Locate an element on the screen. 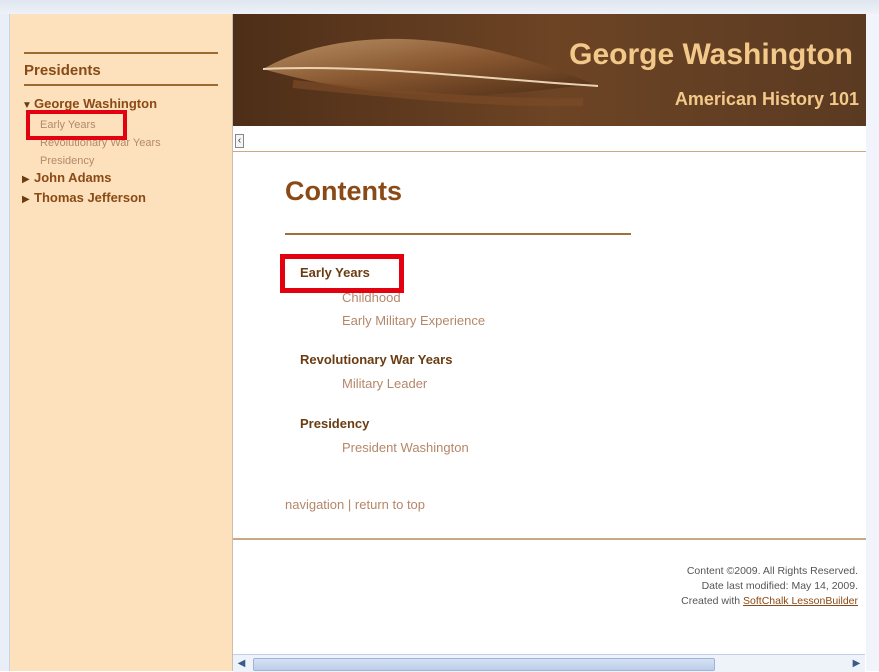  toc-section-revolutionary-war-years: Revolutionary War Years is located at coordinates (376, 359).